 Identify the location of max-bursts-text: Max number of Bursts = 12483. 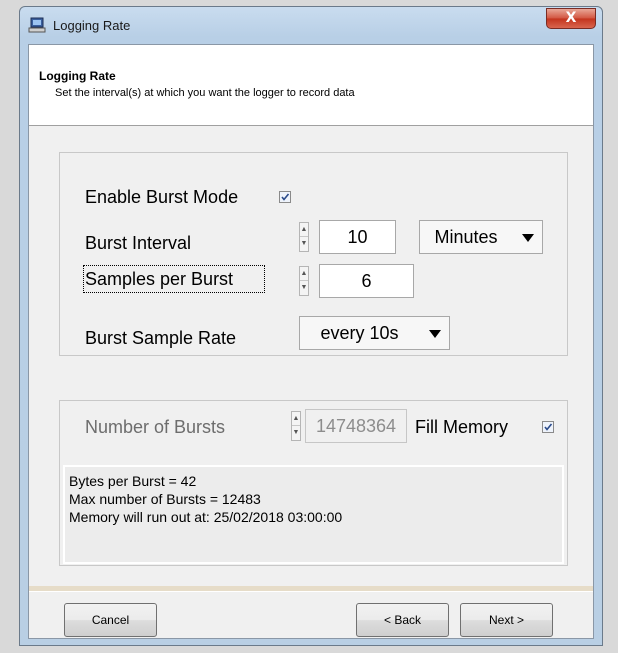
(165, 499).